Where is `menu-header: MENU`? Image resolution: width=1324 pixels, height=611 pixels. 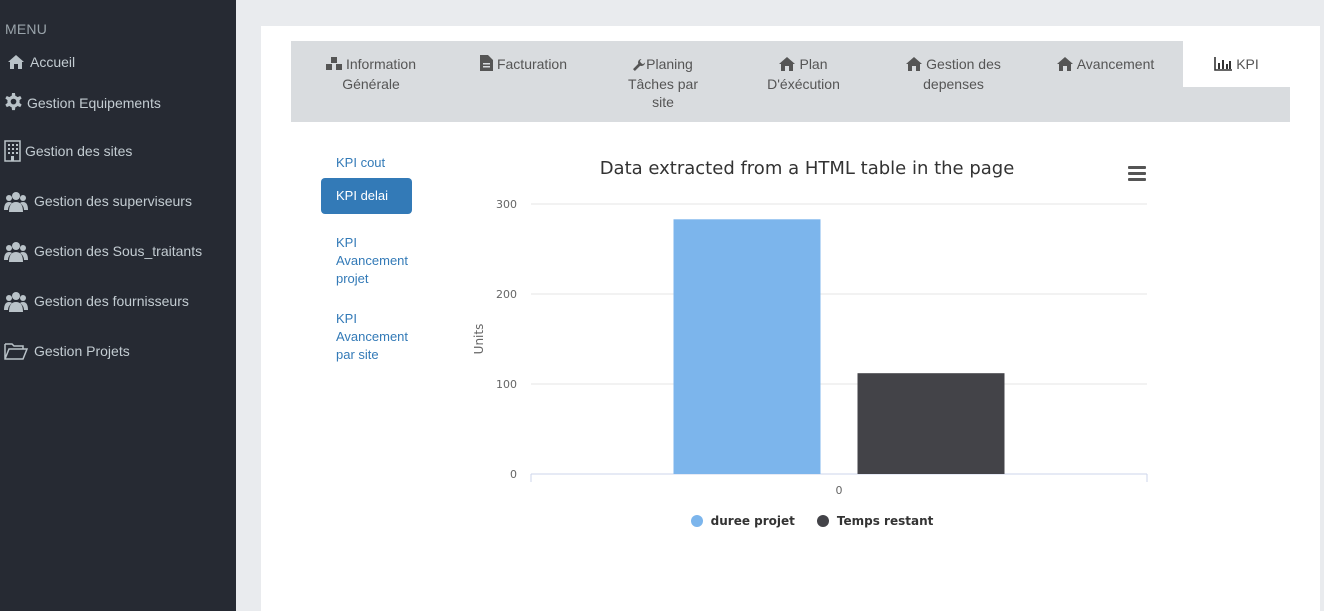
menu-header: MENU is located at coordinates (26, 29).